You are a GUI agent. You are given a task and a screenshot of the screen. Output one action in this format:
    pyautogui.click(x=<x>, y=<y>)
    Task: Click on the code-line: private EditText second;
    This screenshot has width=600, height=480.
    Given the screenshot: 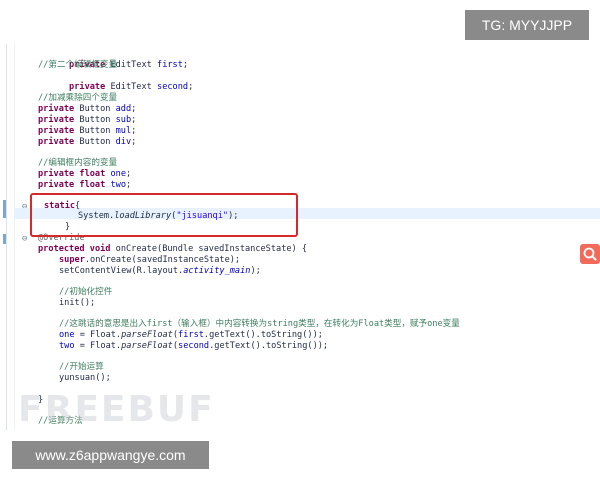 What is the action you would take?
    pyautogui.click(x=131, y=87)
    